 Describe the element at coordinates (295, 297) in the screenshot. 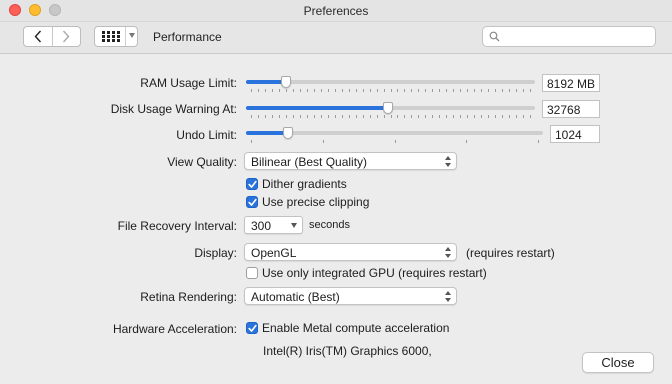

I see `retina-rendering-value: Automatic (Best)` at that location.